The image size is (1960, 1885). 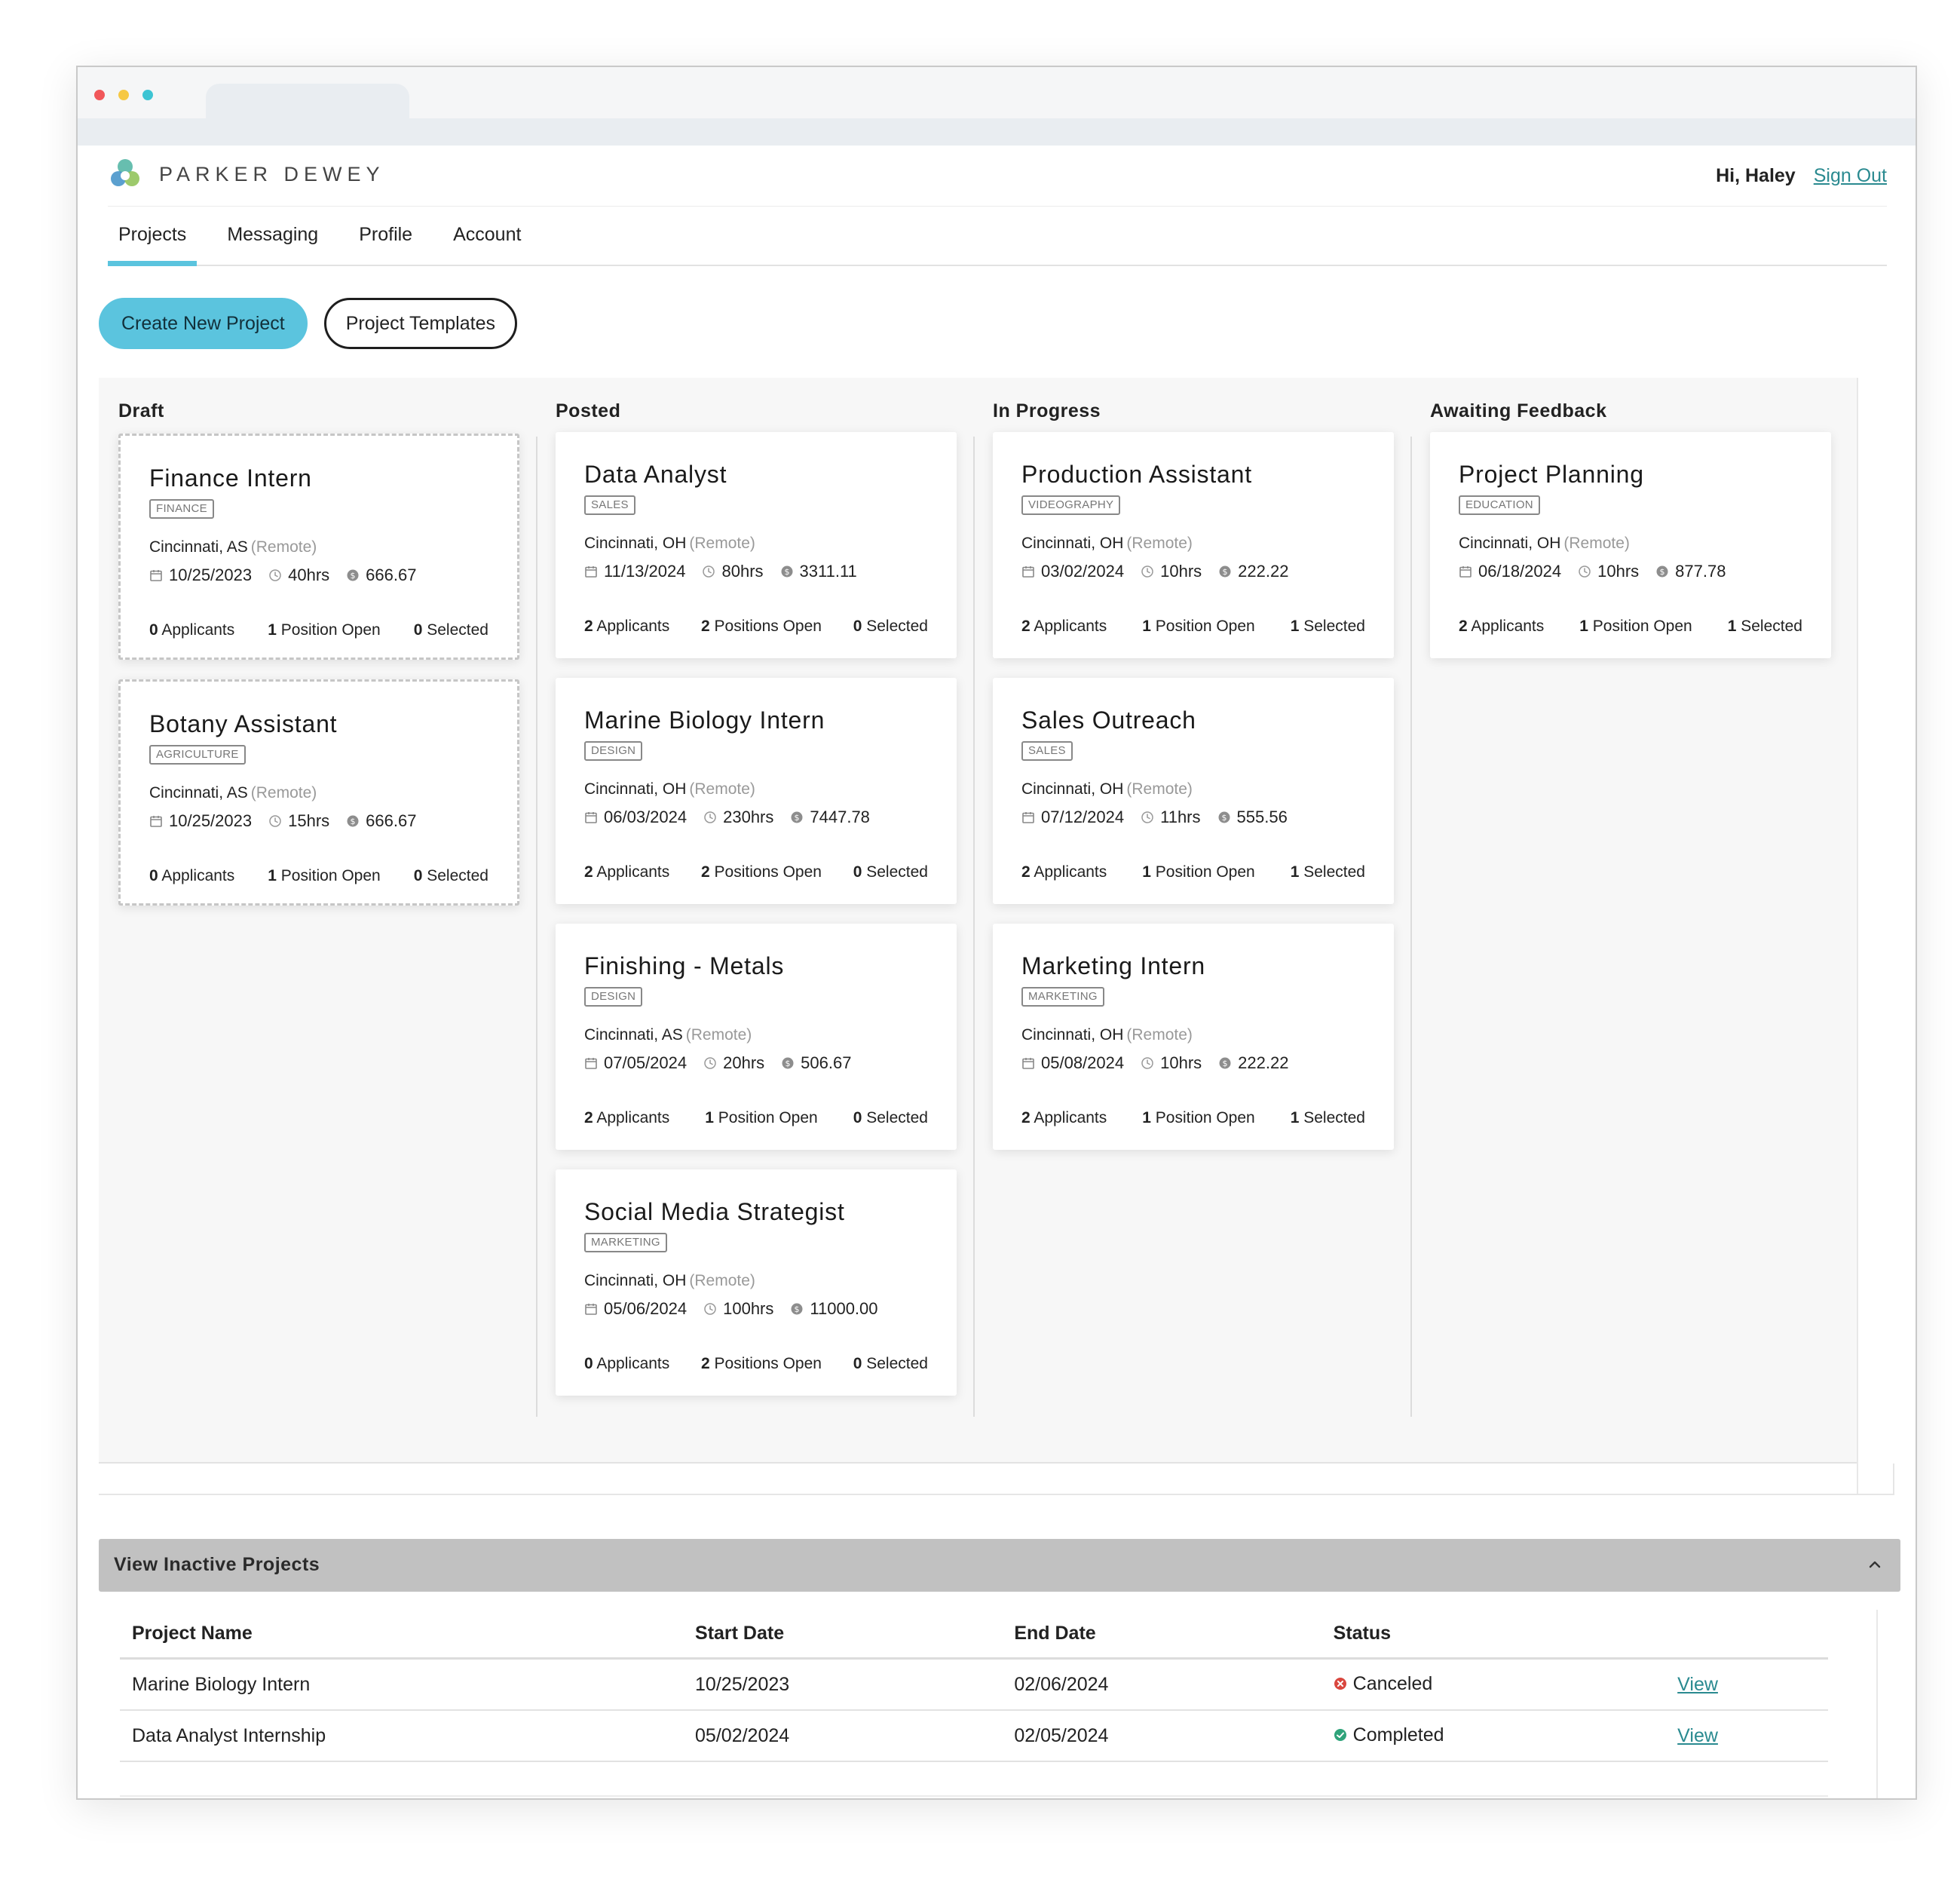 I want to click on minimize-window-button, so click(x=123, y=95).